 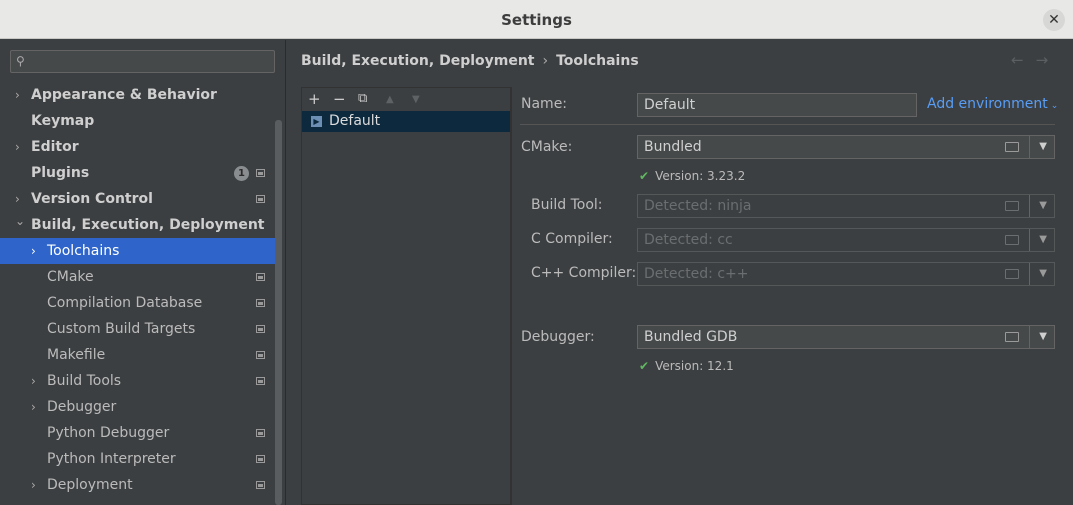 I want to click on sidebar-item-deployment: › Deployment, so click(x=141, y=485).